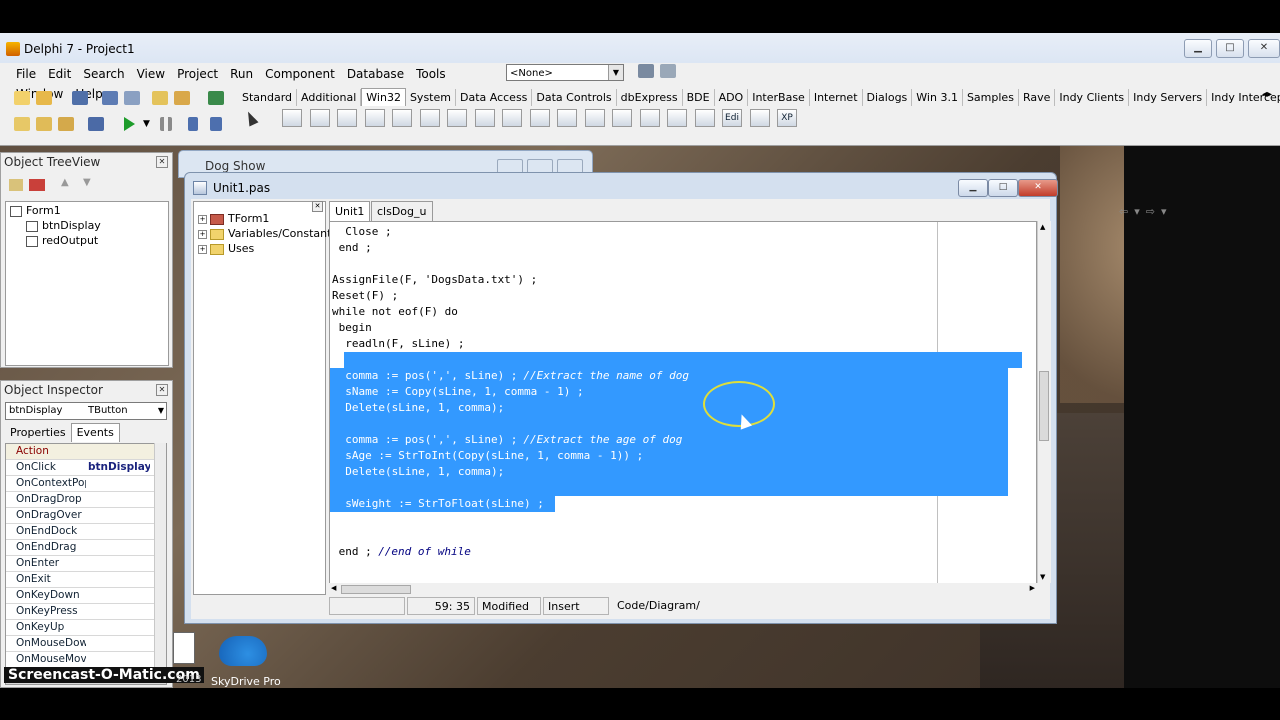  What do you see at coordinates (95, 432) in the screenshot?
I see `tab-events: Events` at bounding box center [95, 432].